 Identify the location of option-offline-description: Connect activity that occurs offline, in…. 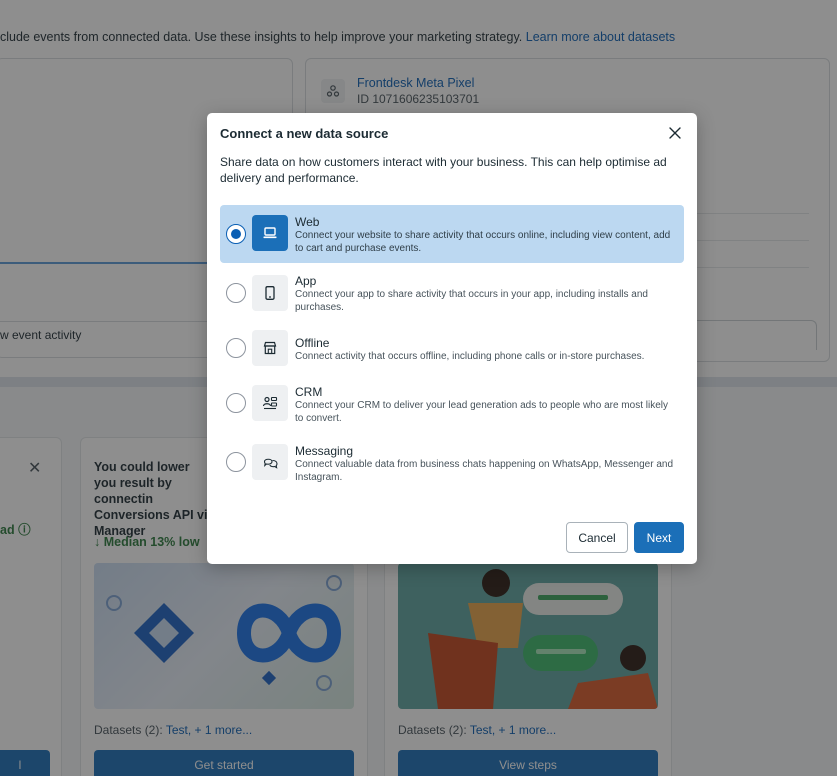
(470, 356).